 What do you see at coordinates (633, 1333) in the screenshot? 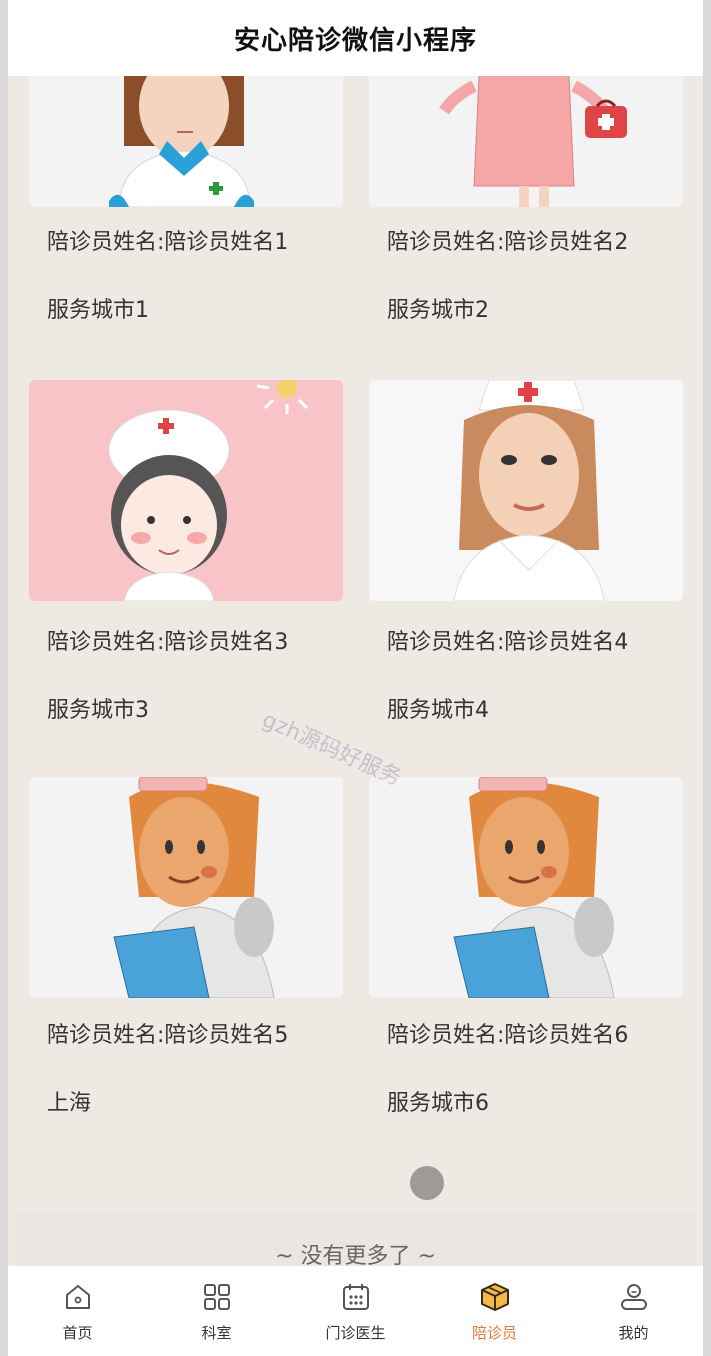
I see `tab-label: 我的` at bounding box center [633, 1333].